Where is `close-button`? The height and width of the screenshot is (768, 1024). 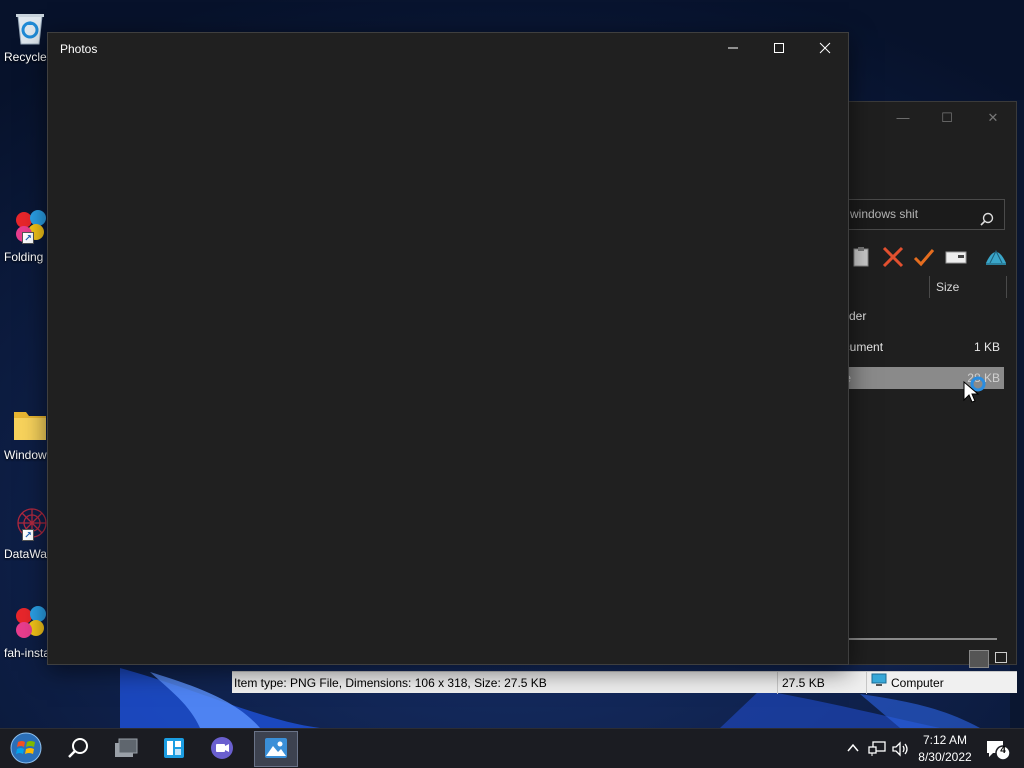 close-button is located at coordinates (825, 49).